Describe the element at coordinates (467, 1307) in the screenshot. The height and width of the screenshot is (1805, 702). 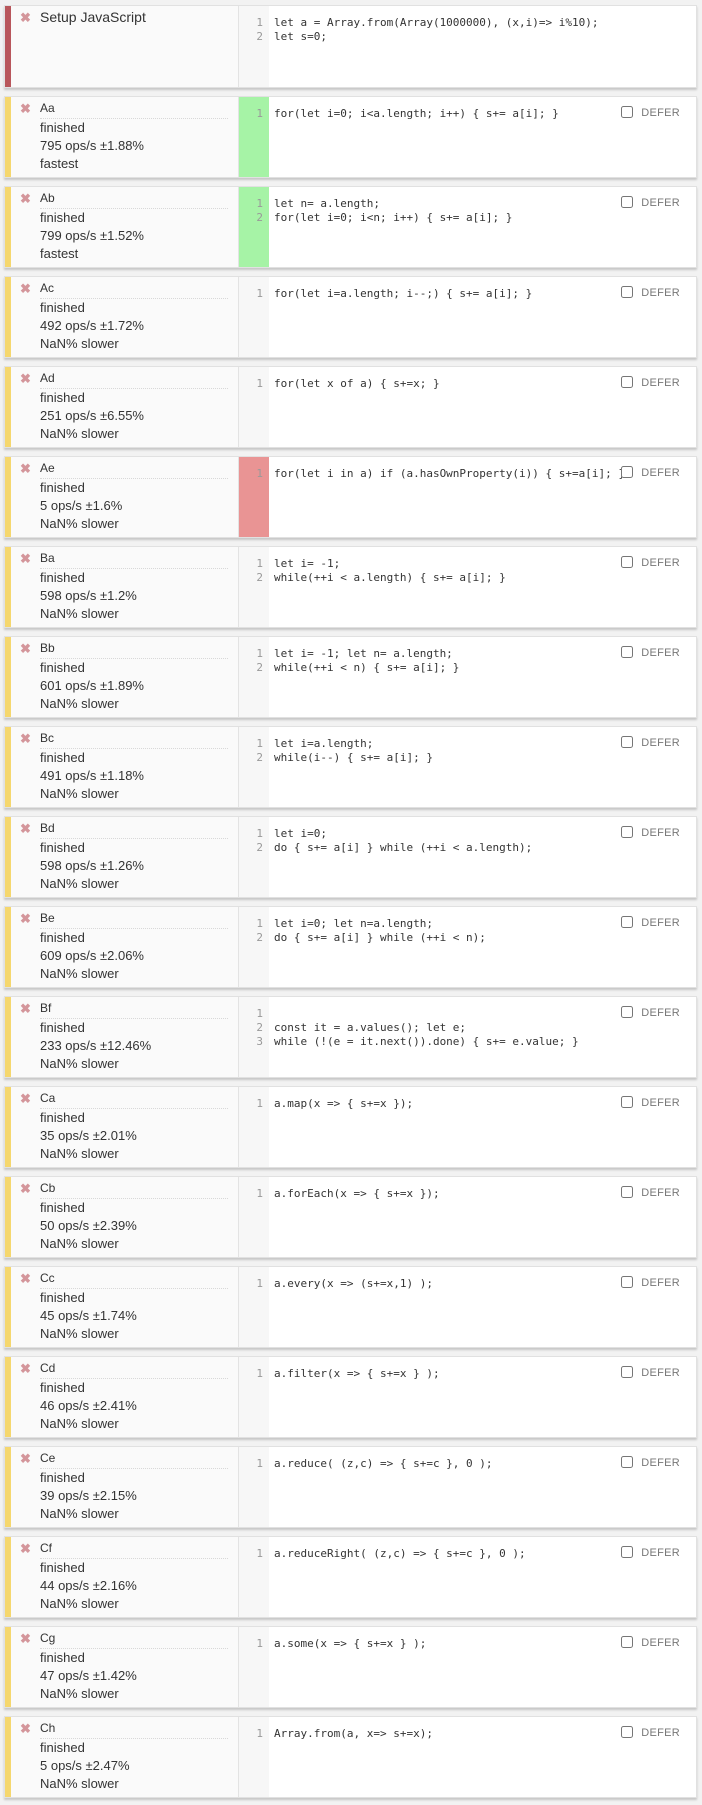
I see `code-editor: 1 a.every(x => (s+=x,1) ); DEFER` at that location.